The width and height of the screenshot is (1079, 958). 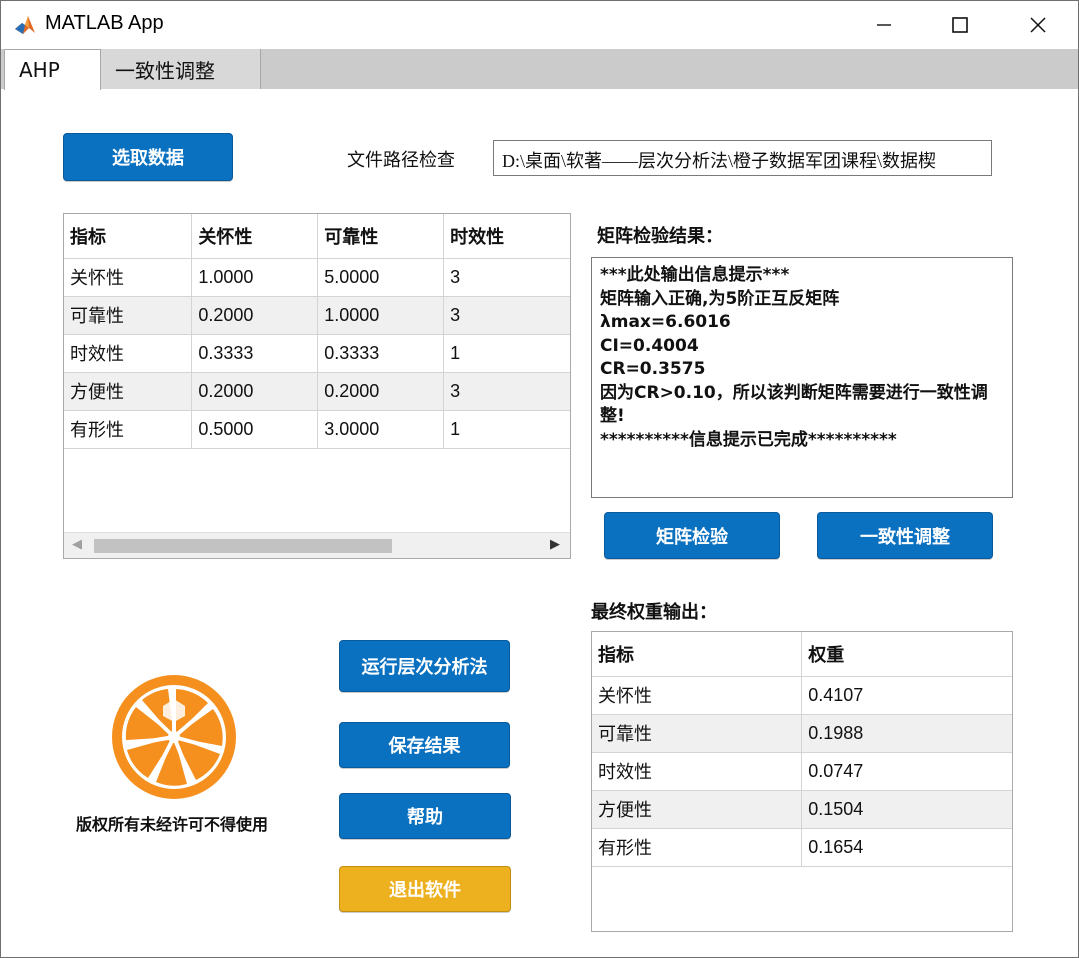 I want to click on value-cell: 0.0747, so click(x=906, y=771).